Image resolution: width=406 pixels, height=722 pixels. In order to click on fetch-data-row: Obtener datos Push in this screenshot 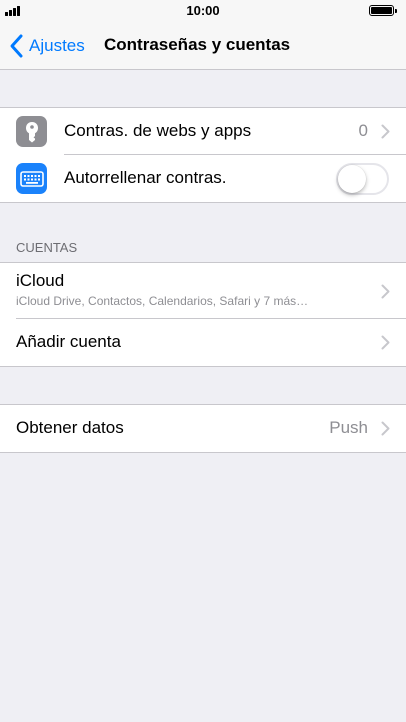, I will do `click(203, 428)`.